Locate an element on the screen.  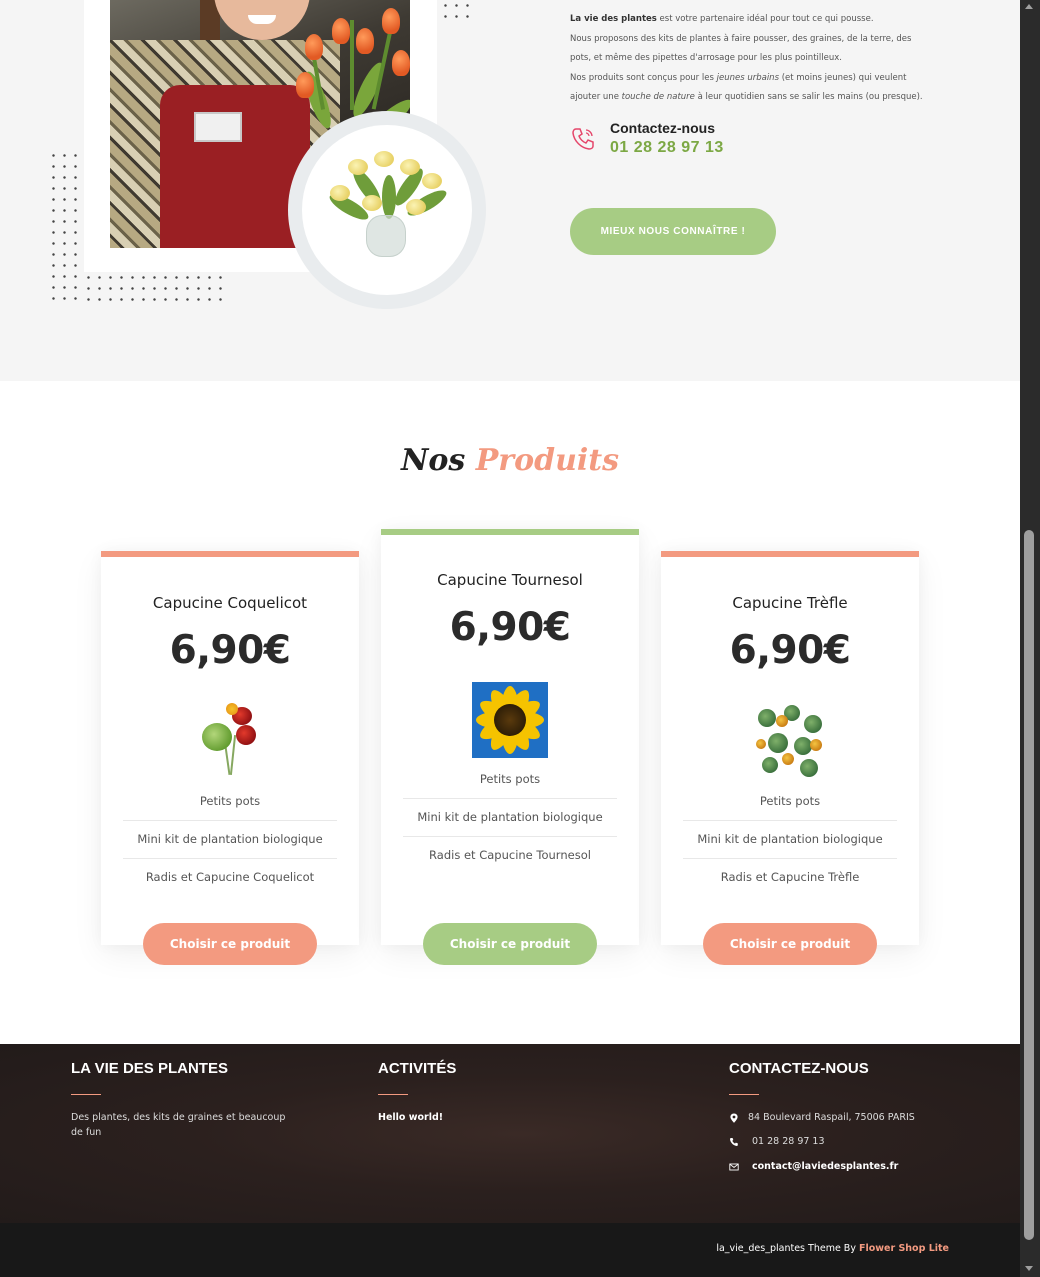
phone-icon is located at coordinates (583, 139).